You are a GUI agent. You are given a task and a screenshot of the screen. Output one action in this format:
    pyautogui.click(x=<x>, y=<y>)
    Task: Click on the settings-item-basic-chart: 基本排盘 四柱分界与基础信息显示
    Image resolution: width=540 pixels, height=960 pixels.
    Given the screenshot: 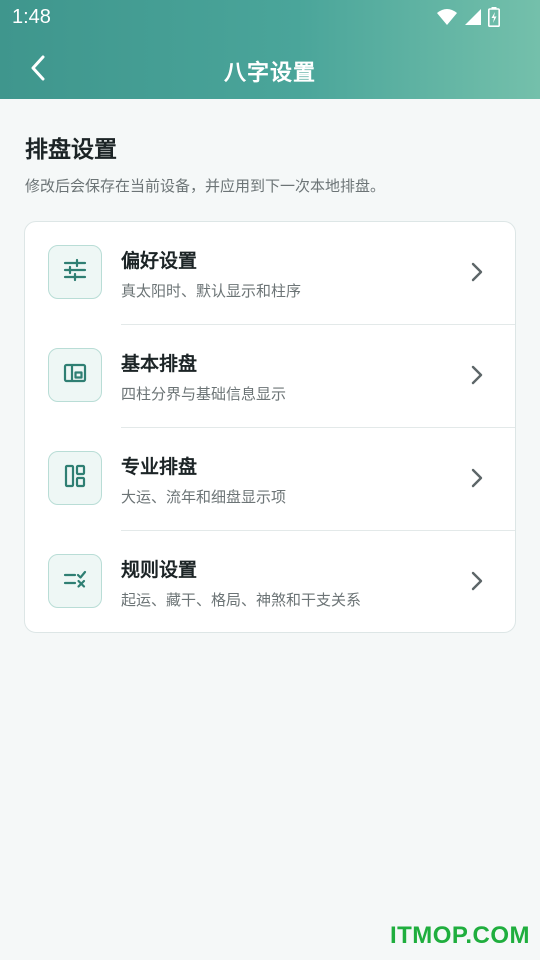 What is the action you would take?
    pyautogui.click(x=270, y=376)
    